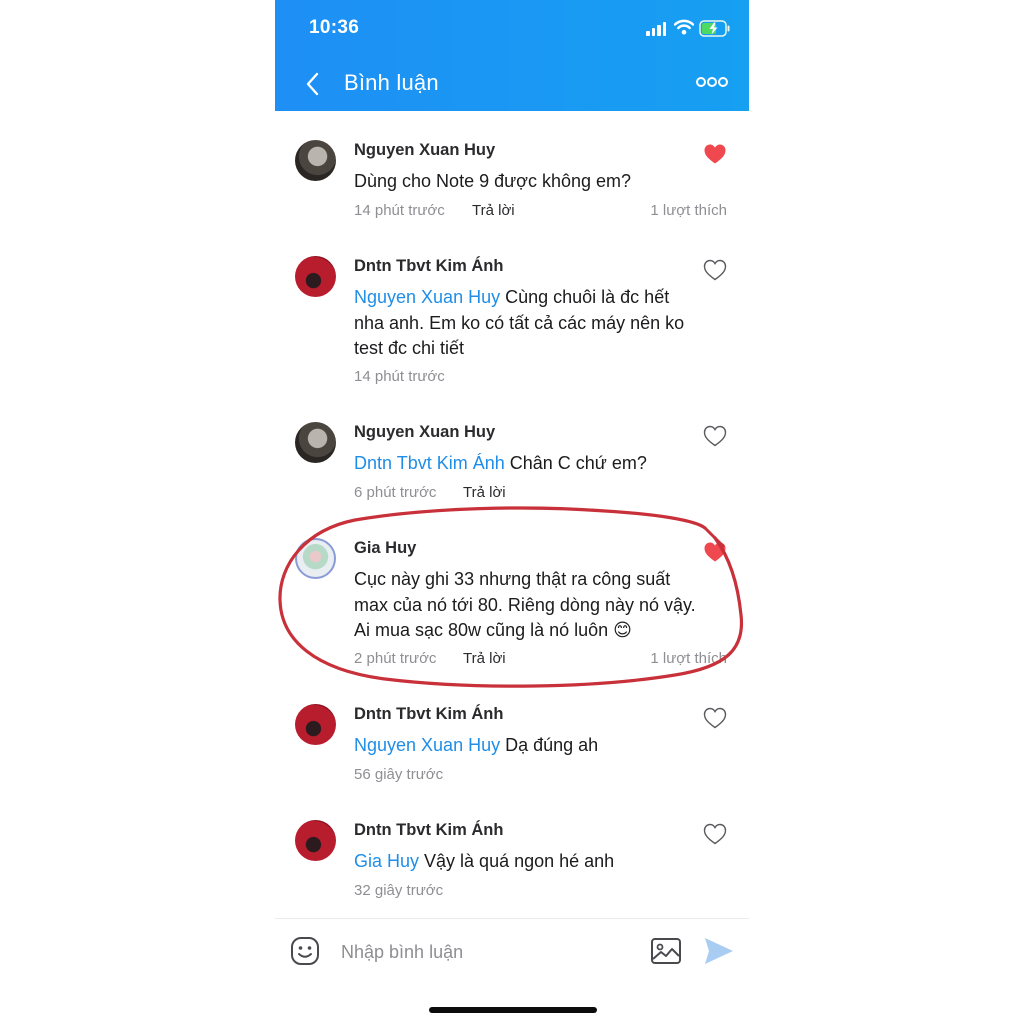 This screenshot has height=1024, width=1024. Describe the element at coordinates (549, 745) in the screenshot. I see `comment-body: Dạ đúng ah` at that location.